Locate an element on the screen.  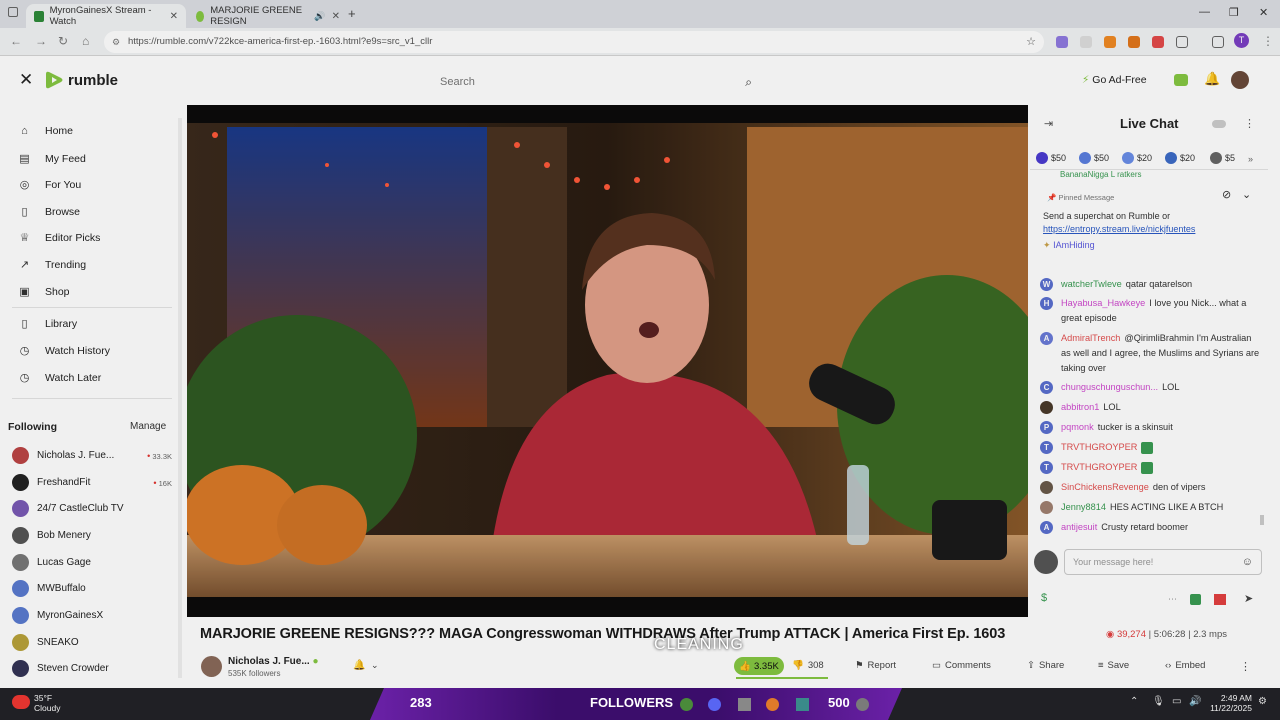
site-info-icon: ⚙ is located at coordinates (116, 42).